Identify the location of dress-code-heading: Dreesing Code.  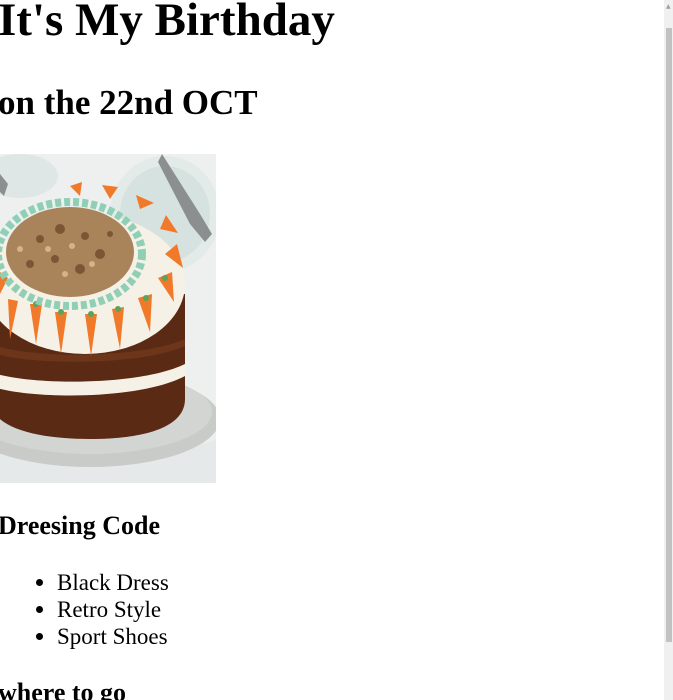
(80, 525).